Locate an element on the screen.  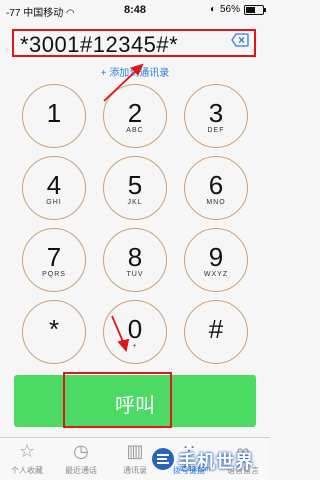
key-7: 7 PQRS is located at coordinates (54, 260).